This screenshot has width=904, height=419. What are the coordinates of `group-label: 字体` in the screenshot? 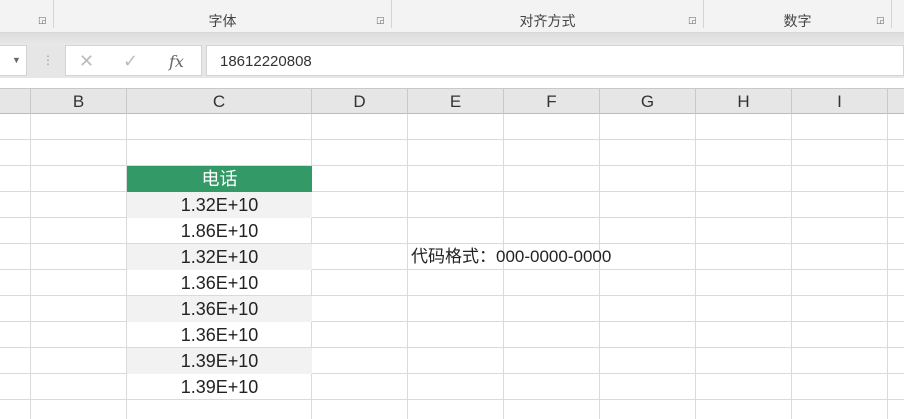 It's located at (222, 21).